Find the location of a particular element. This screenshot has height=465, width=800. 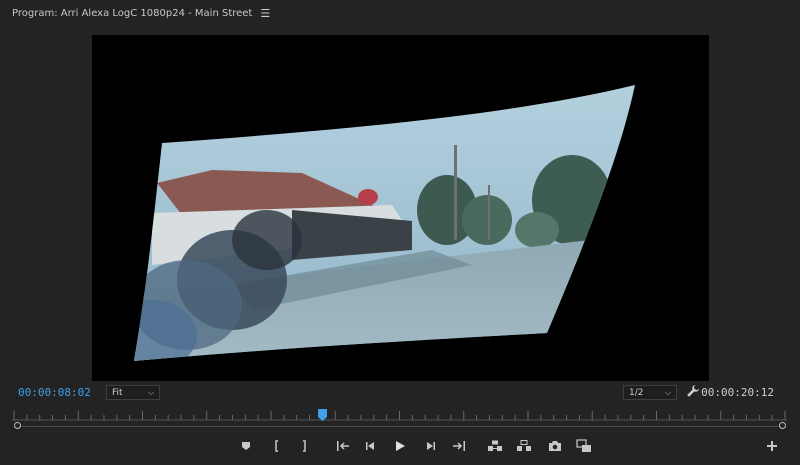

export-frame-button is located at coordinates (555, 446).